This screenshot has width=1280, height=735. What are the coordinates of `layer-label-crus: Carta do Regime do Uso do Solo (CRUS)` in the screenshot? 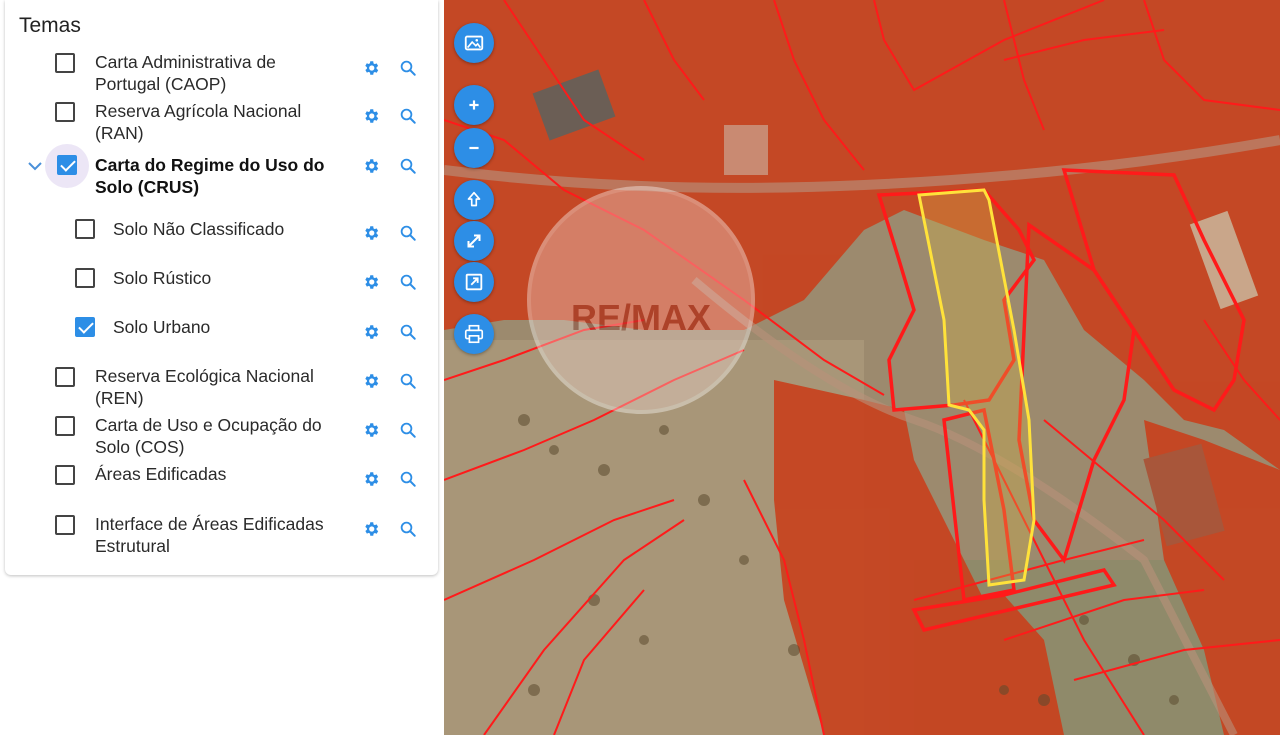 It's located at (210, 176).